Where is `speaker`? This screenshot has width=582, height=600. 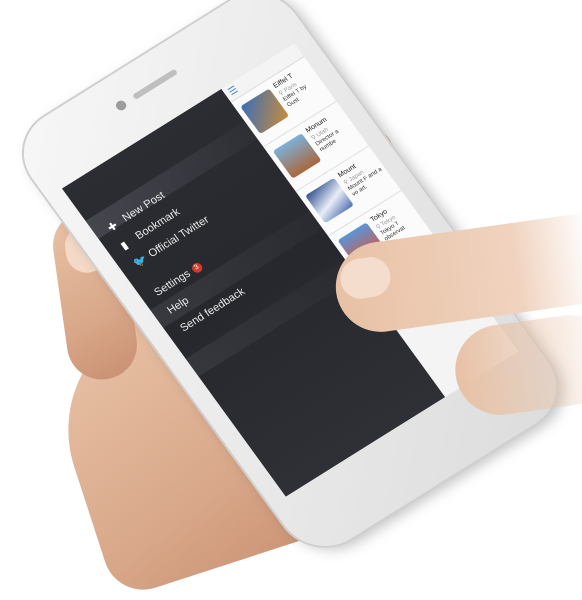
speaker is located at coordinates (155, 84).